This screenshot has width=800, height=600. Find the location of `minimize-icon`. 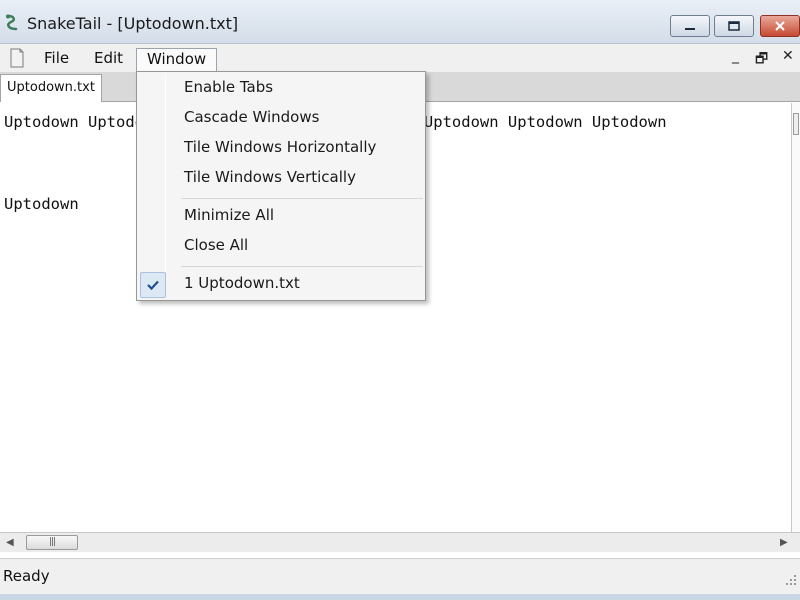

minimize-icon is located at coordinates (690, 29).